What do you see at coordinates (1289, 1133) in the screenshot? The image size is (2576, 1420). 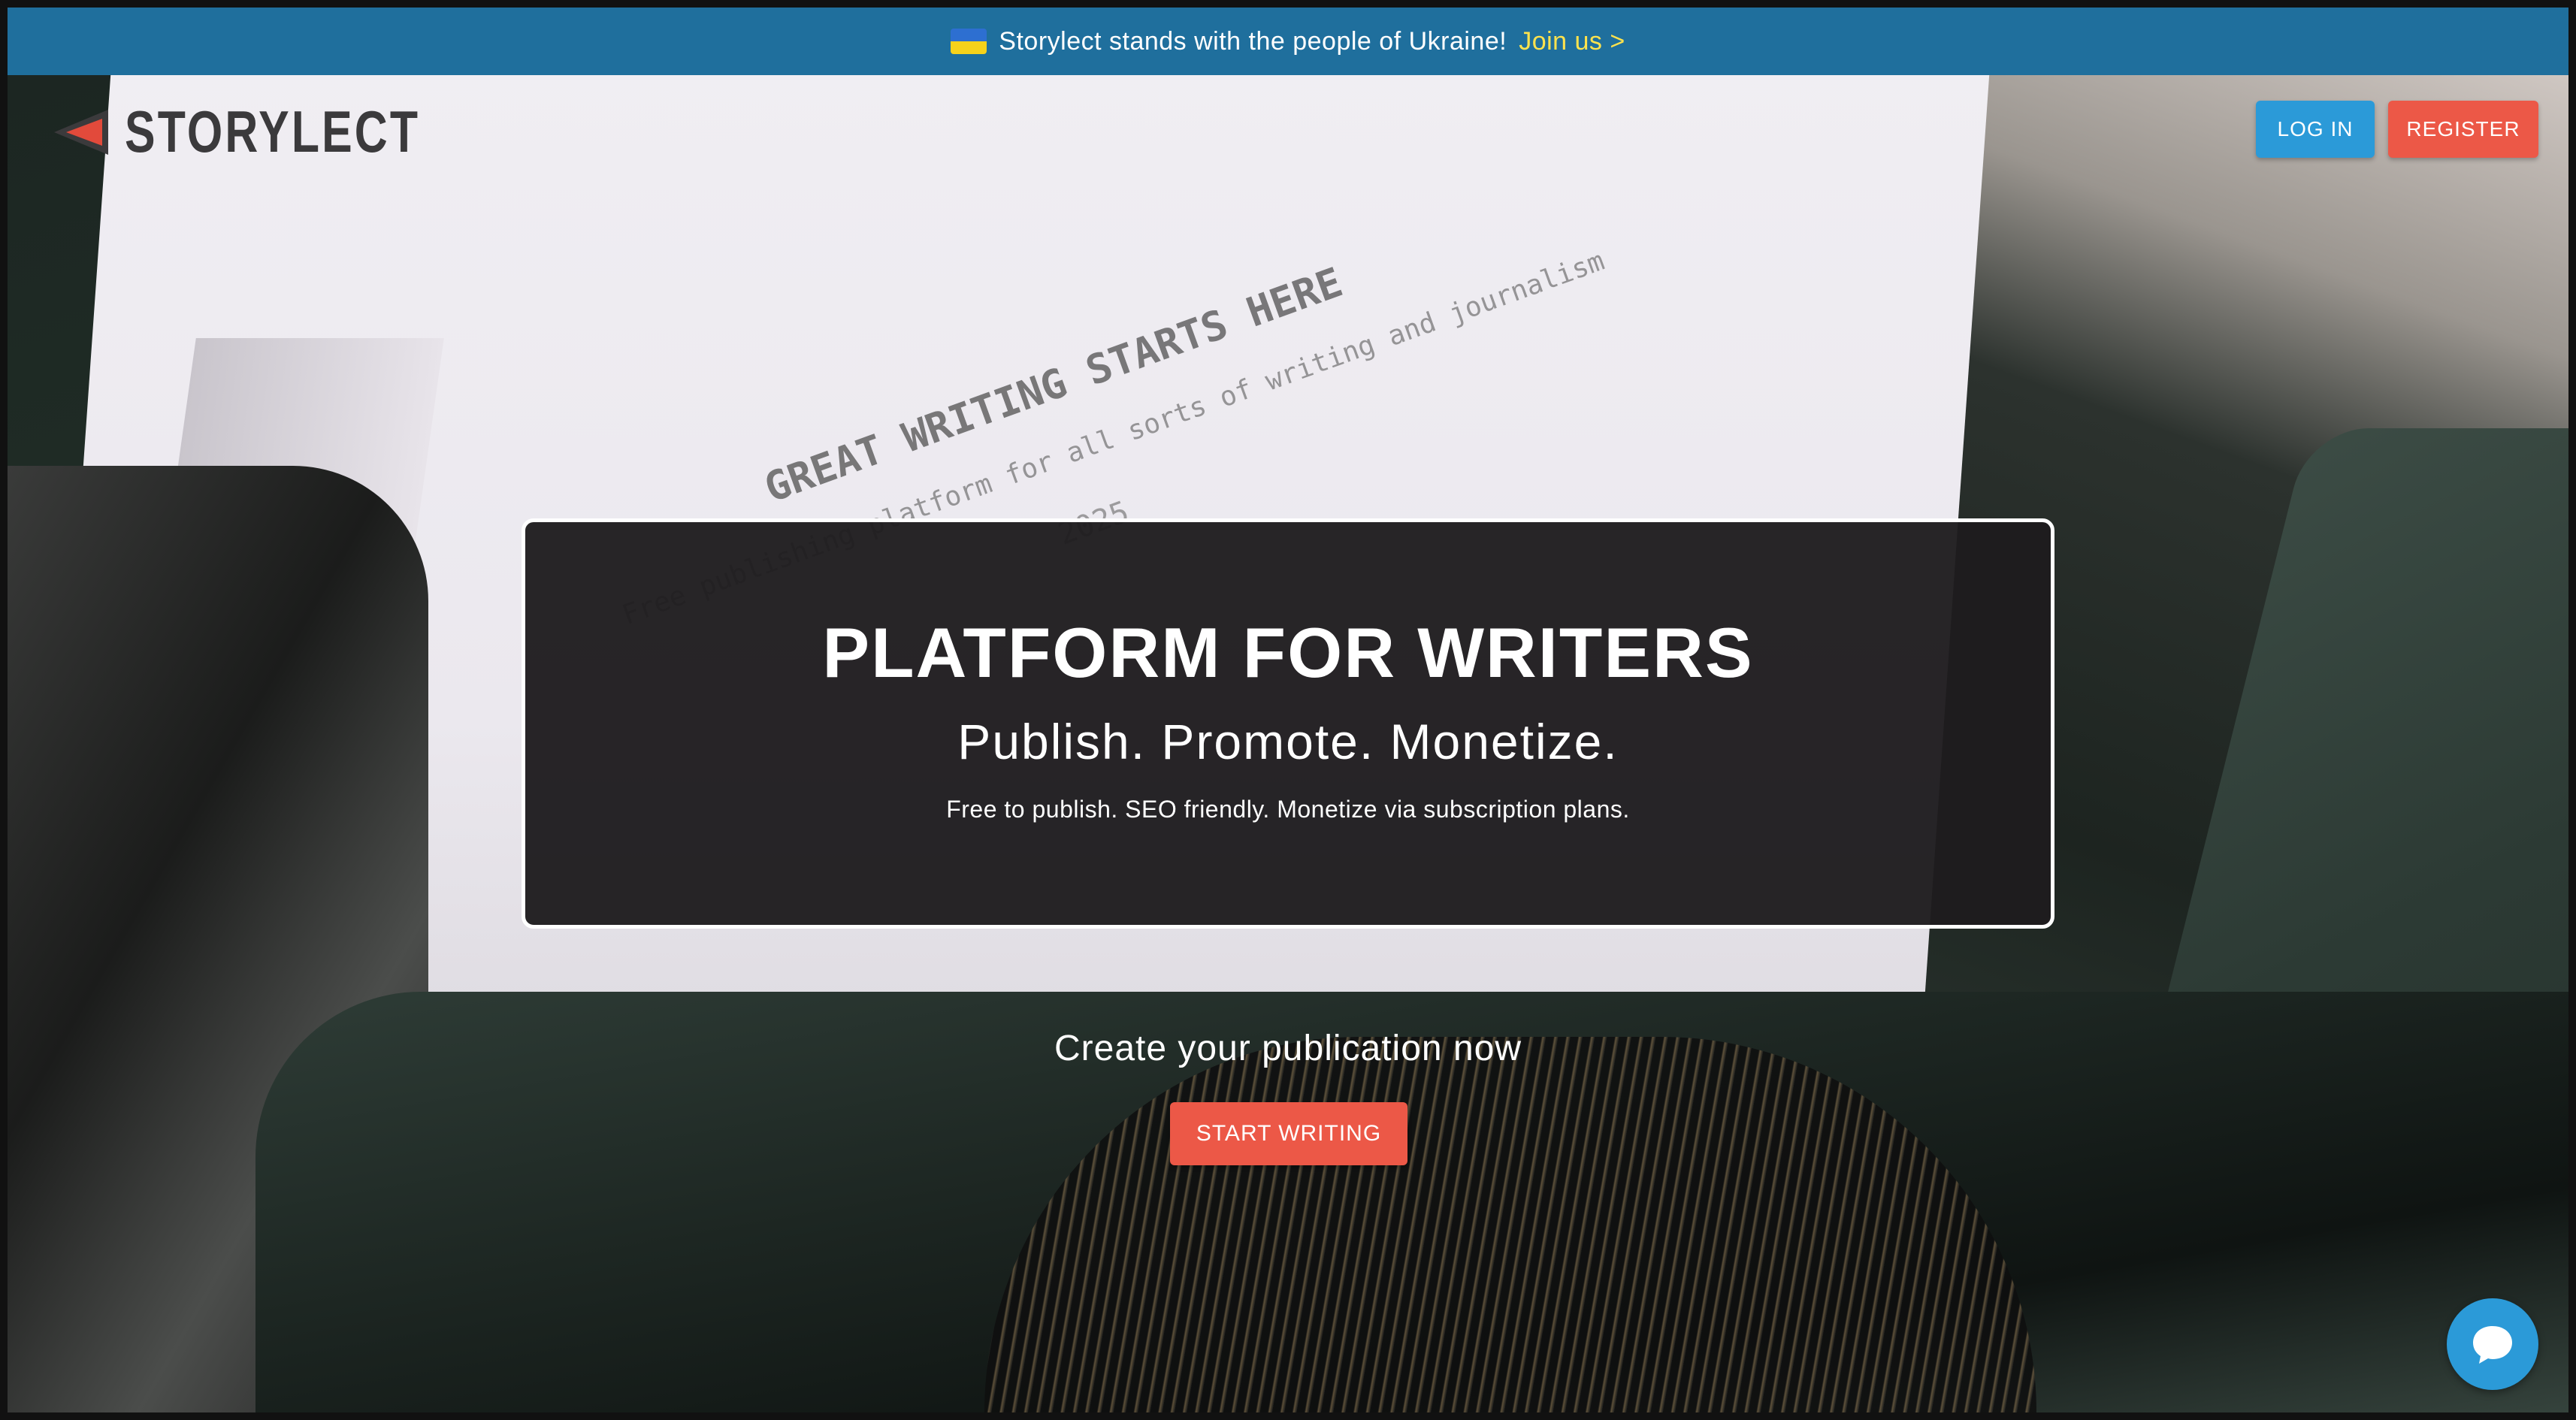 I see `start-writing-button: START WRITING` at bounding box center [1289, 1133].